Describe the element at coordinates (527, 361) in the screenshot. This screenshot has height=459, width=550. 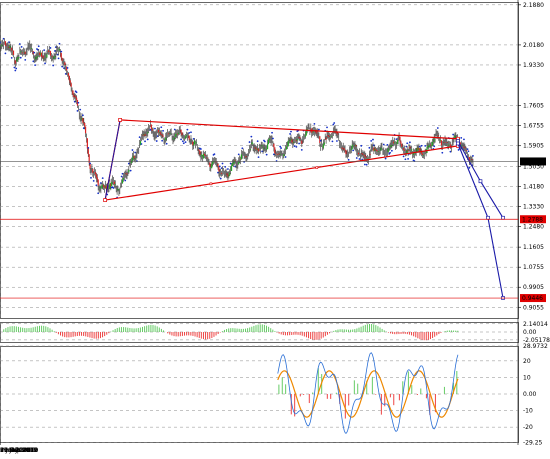
I see `oscillator-tick-label: 20` at that location.